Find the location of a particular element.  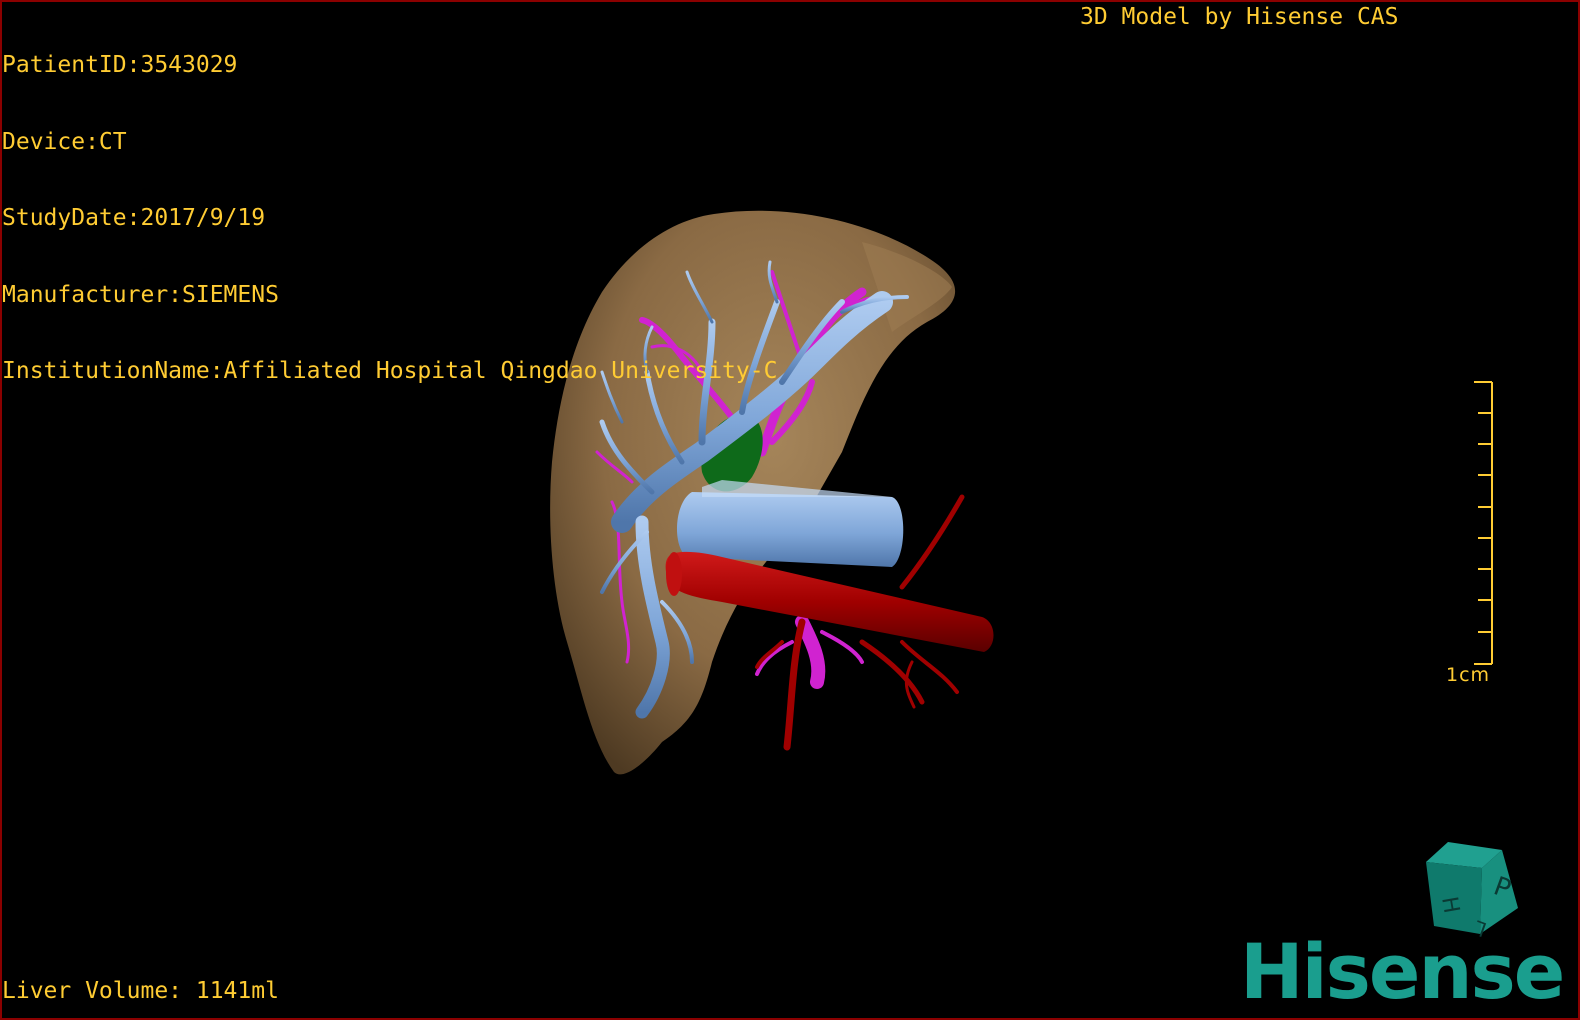

orientation-cube: P H L is located at coordinates (1472, 888).